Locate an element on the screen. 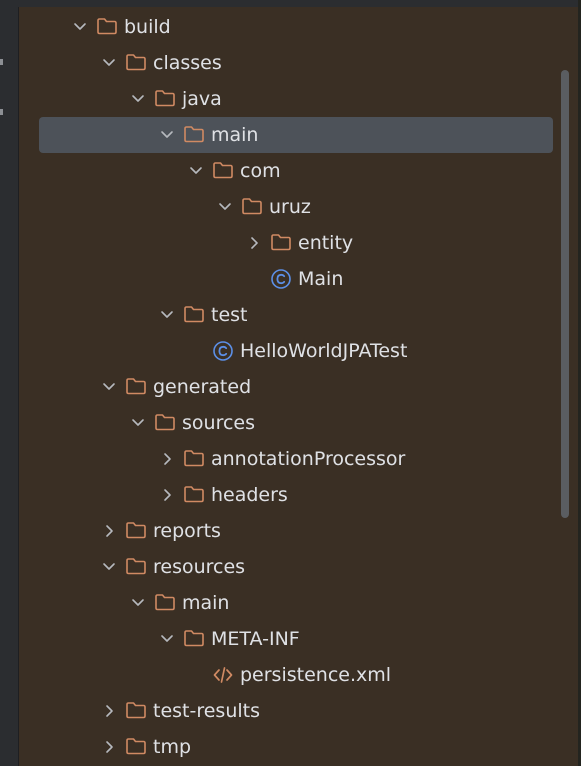 The height and width of the screenshot is (766, 581). tree-item-label: reports is located at coordinates (187, 531).